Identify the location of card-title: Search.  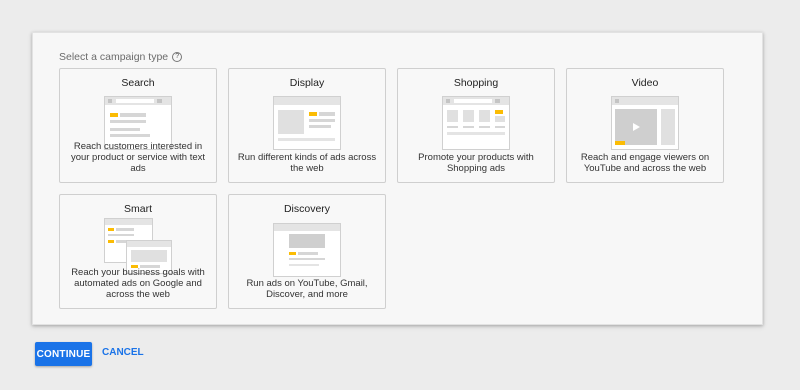
(138, 83).